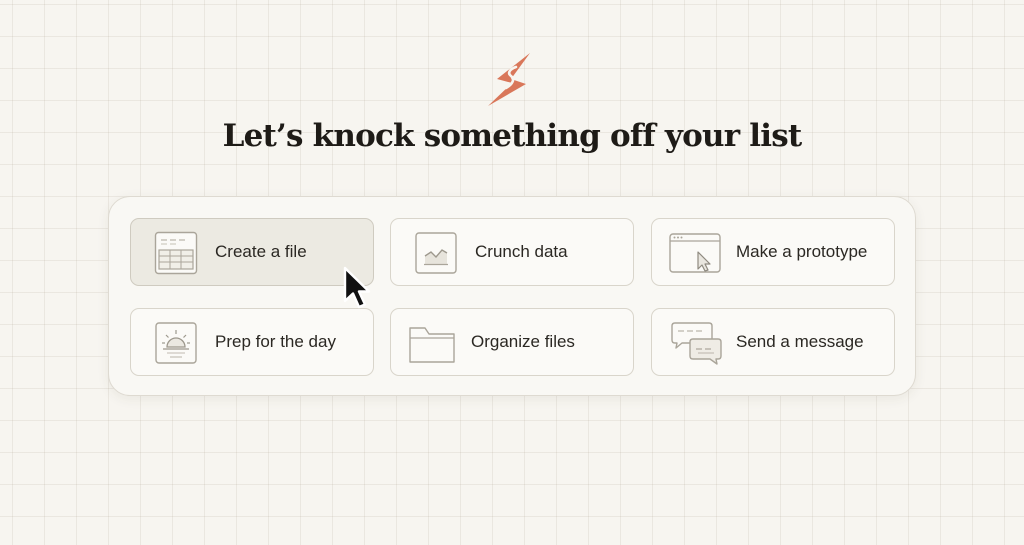 The image size is (1024, 545). What do you see at coordinates (176, 253) in the screenshot?
I see `spreadsheet-icon` at bounding box center [176, 253].